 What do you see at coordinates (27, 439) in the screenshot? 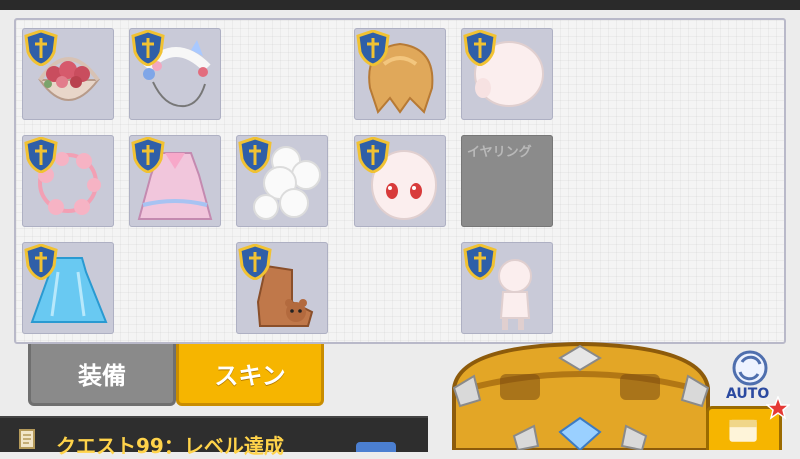
I see `scroll-icon` at bounding box center [27, 439].